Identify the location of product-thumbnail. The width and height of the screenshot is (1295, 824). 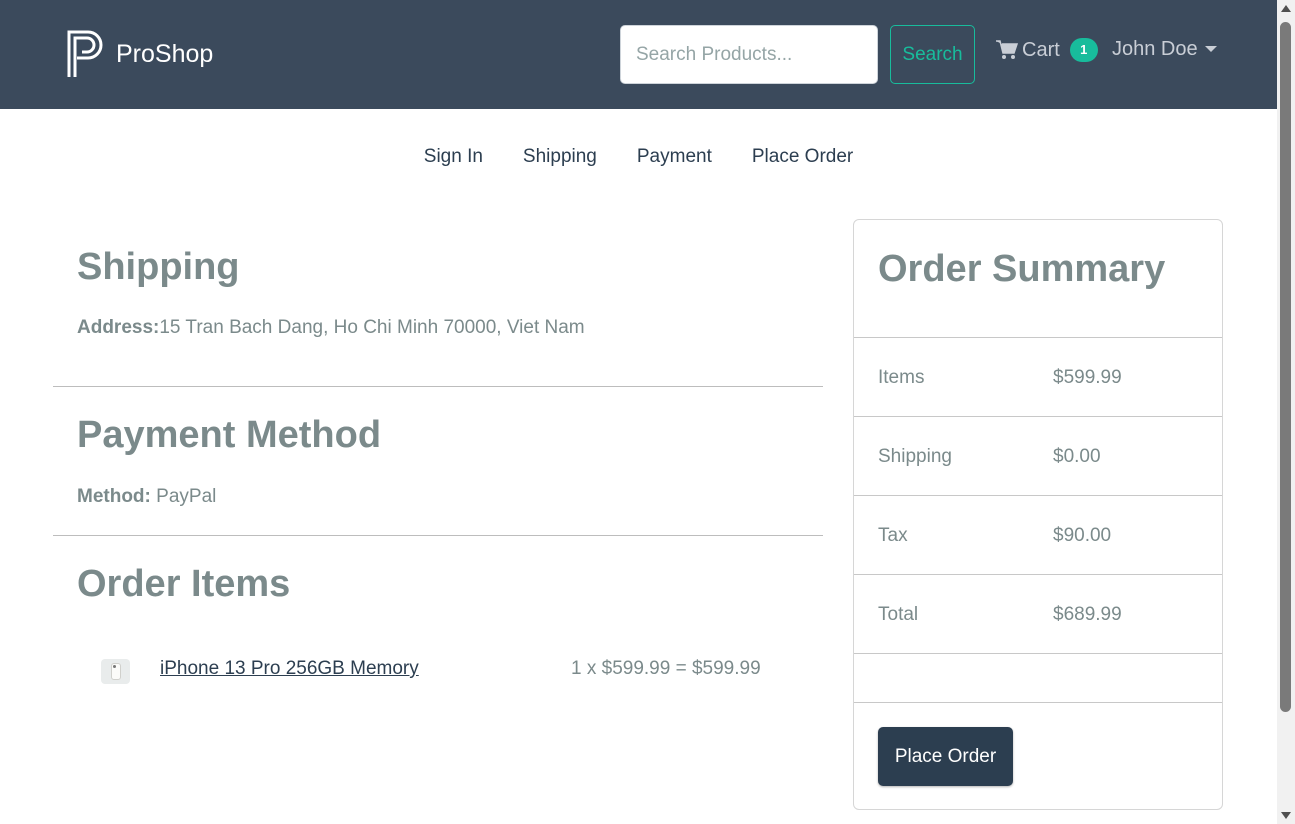
(115, 671).